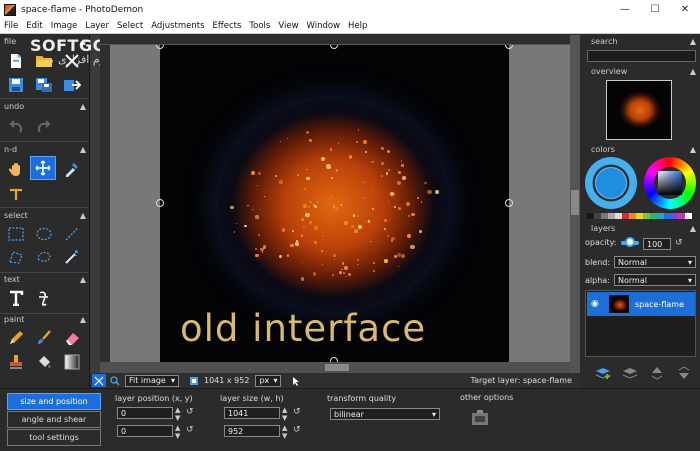 This screenshot has height=451, width=700. I want to click on opacity-slider-knob, so click(630, 242).